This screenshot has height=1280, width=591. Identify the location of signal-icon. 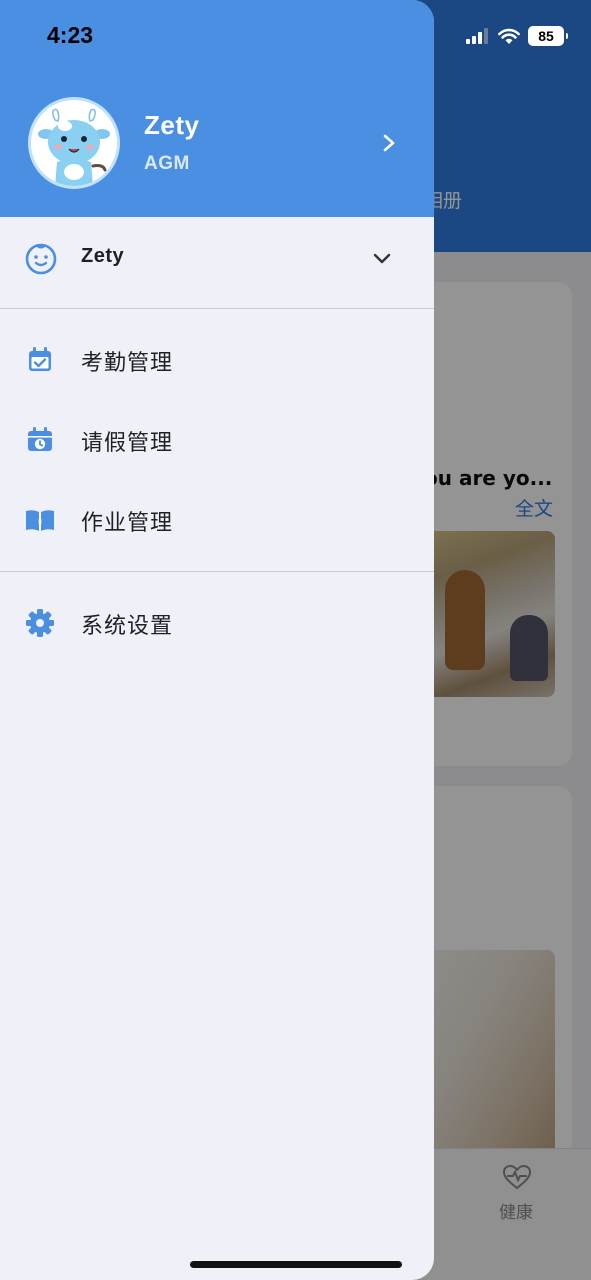
(477, 36).